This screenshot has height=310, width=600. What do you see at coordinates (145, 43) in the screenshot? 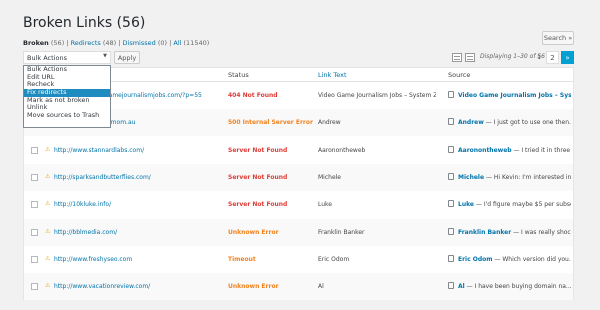
I see `filter-dismissed: Dismissed (0)` at bounding box center [145, 43].